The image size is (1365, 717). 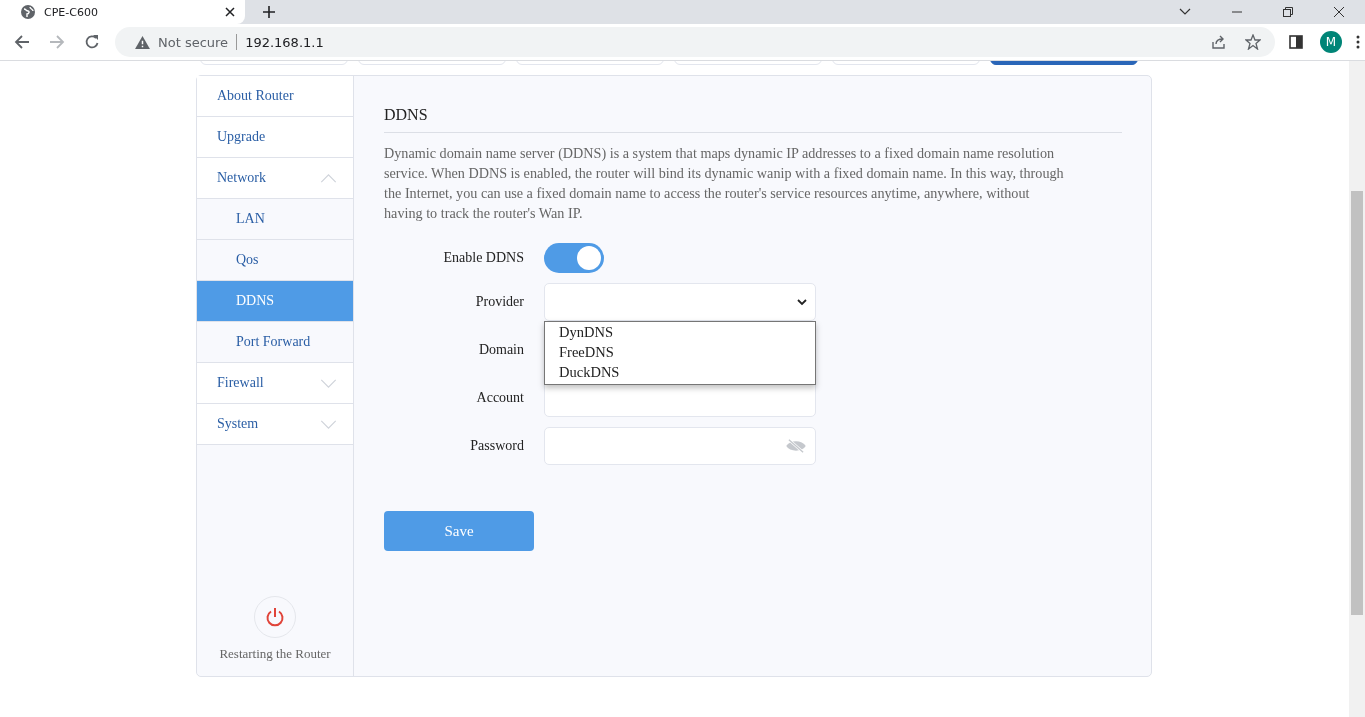 I want to click on dropdown-option: DuckDNS, so click(x=680, y=372).